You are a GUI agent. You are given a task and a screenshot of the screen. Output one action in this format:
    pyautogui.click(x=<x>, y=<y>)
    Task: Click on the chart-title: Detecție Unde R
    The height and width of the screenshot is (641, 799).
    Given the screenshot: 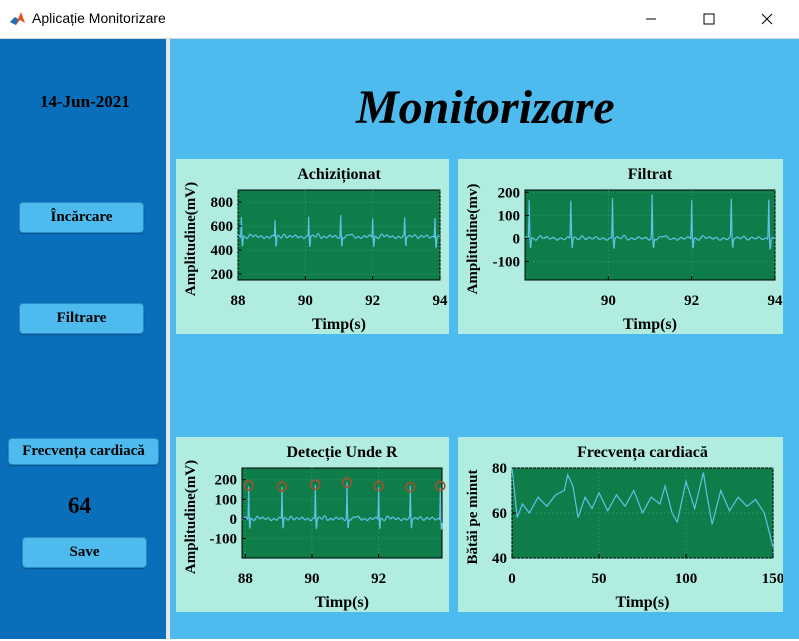 What is the action you would take?
    pyautogui.click(x=342, y=453)
    